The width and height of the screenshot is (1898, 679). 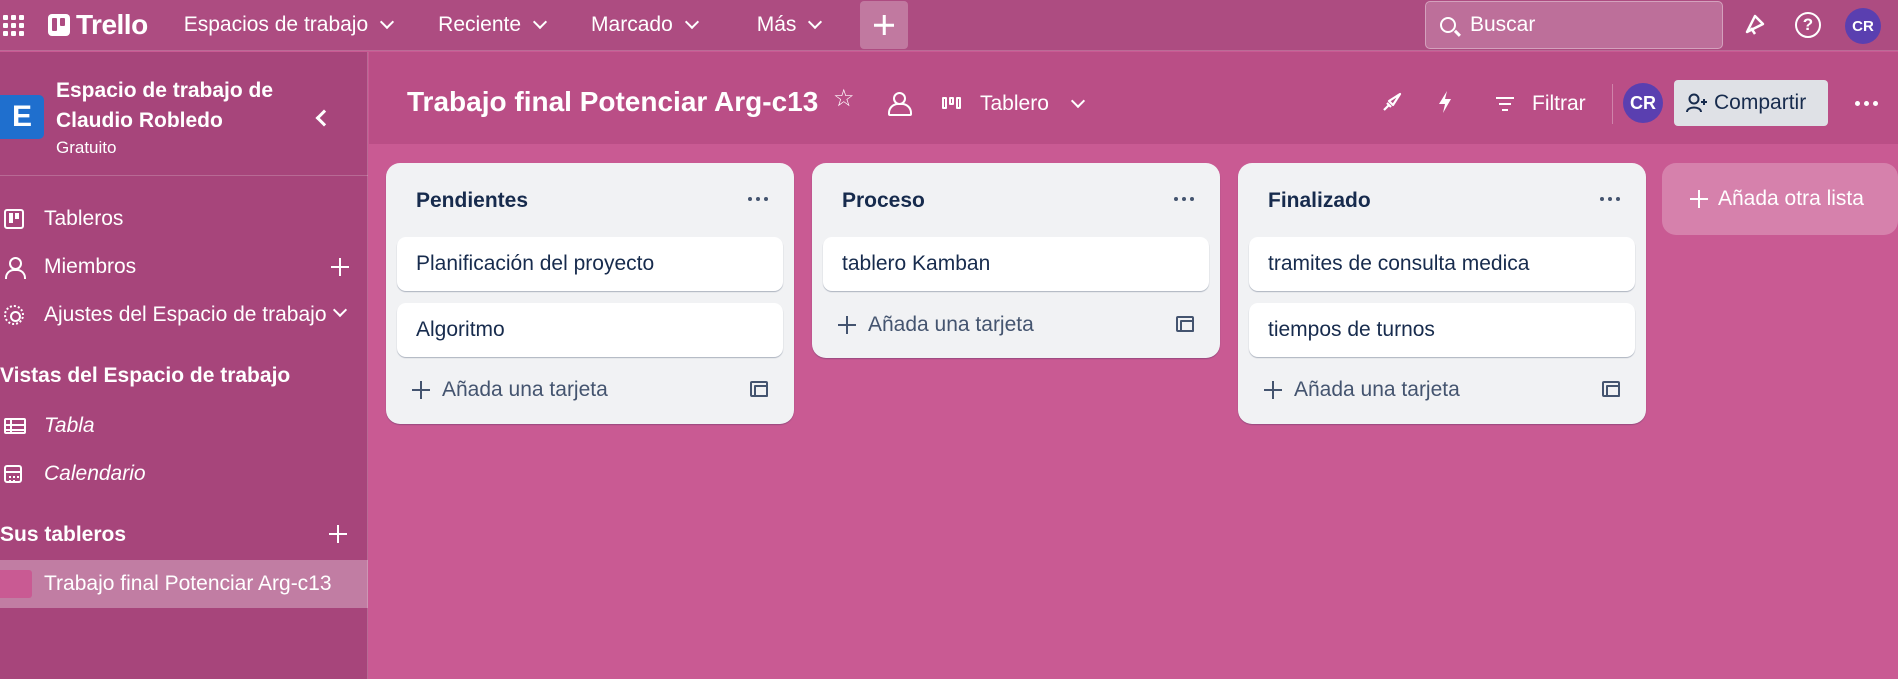 I want to click on header-divider, so click(x=1612, y=104).